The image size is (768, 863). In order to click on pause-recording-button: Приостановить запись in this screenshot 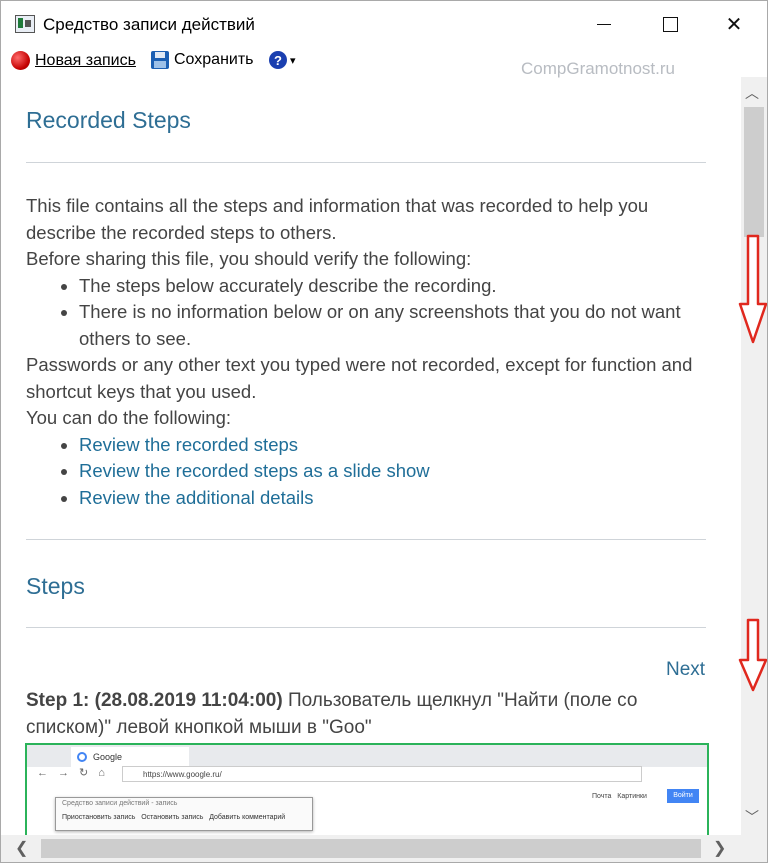, I will do `click(99, 817)`.